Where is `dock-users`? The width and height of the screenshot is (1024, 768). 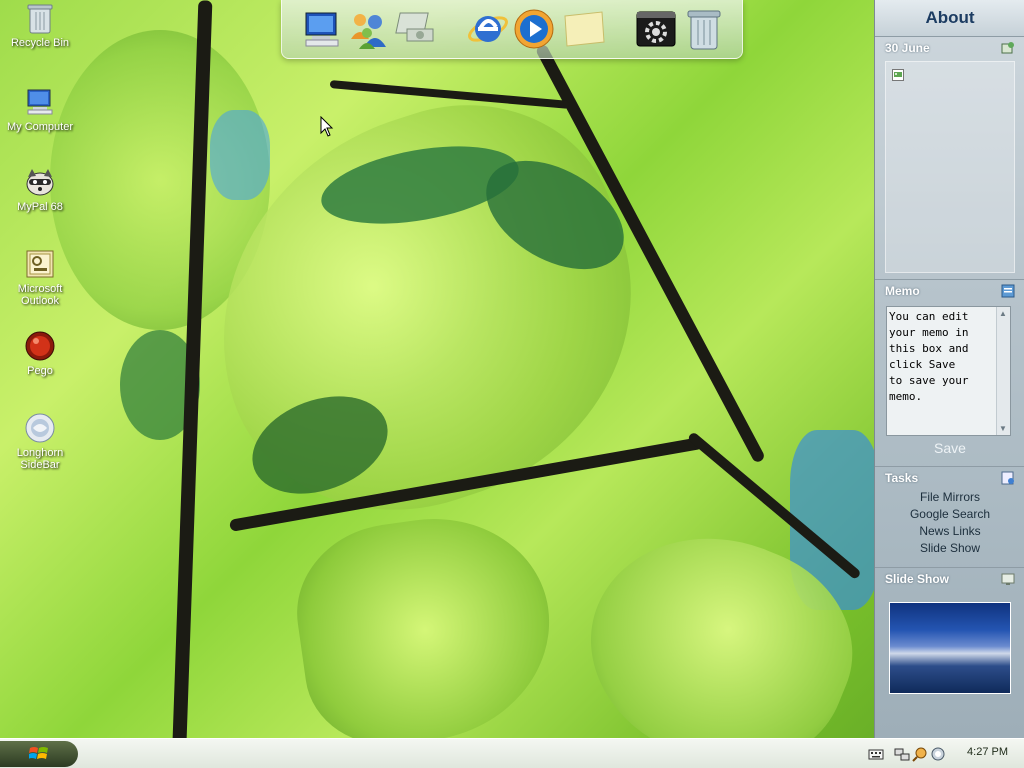
dock-users is located at coordinates (368, 29).